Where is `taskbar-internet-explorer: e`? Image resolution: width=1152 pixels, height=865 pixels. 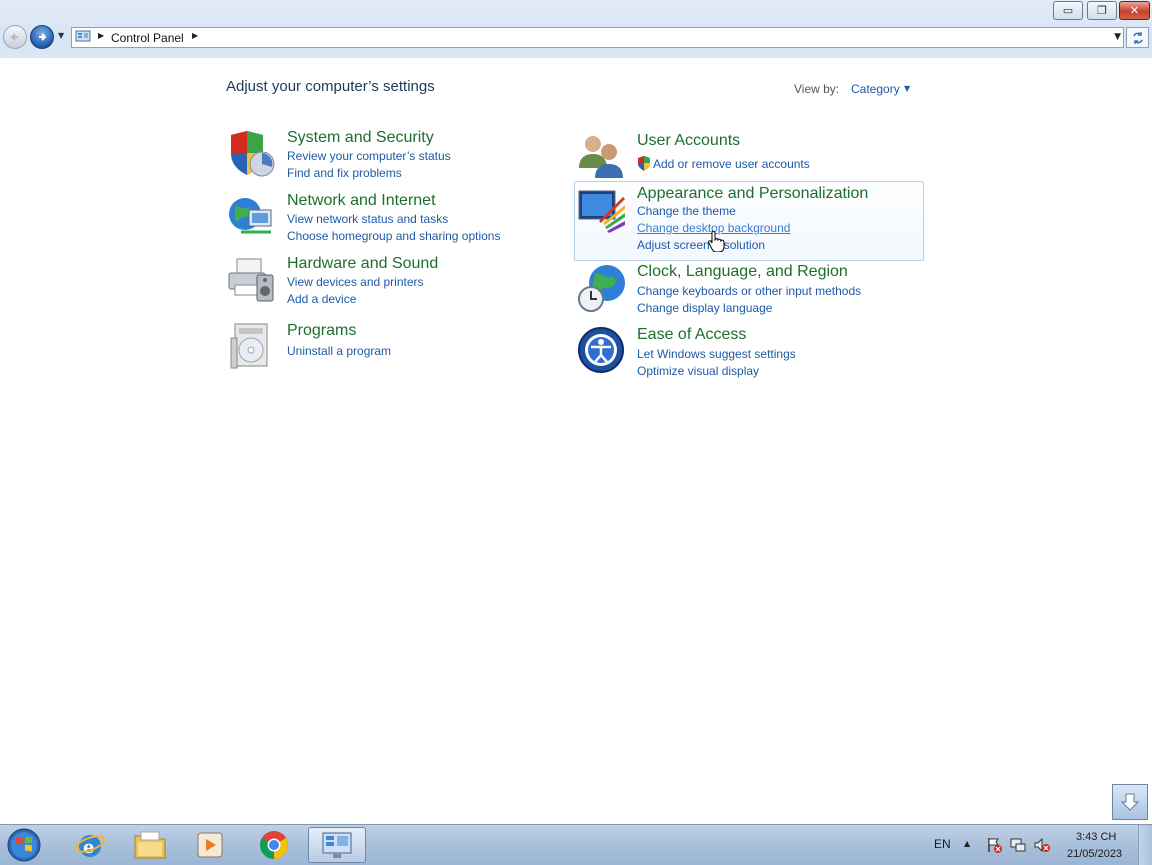 taskbar-internet-explorer: e is located at coordinates (90, 845).